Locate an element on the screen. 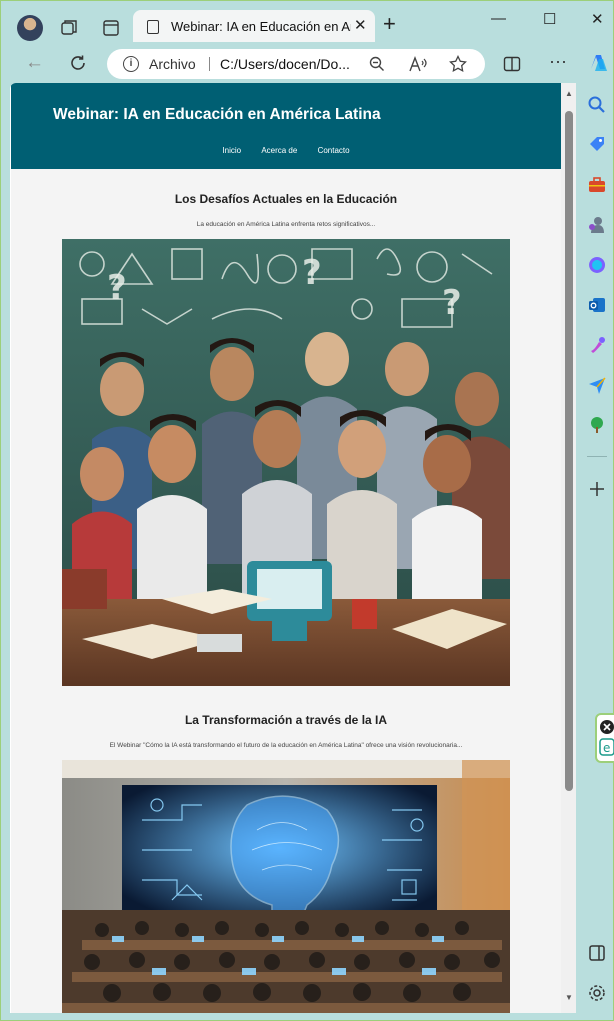 Image resolution: width=614 pixels, height=1021 pixels. refresh-icon is located at coordinates (78, 63).